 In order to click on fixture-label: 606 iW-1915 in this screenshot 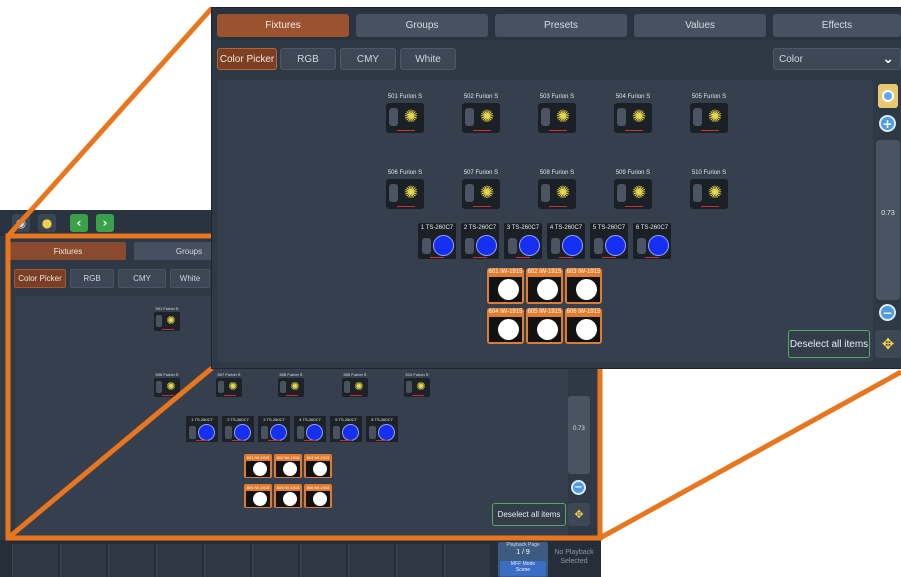, I will do `click(583, 312)`.